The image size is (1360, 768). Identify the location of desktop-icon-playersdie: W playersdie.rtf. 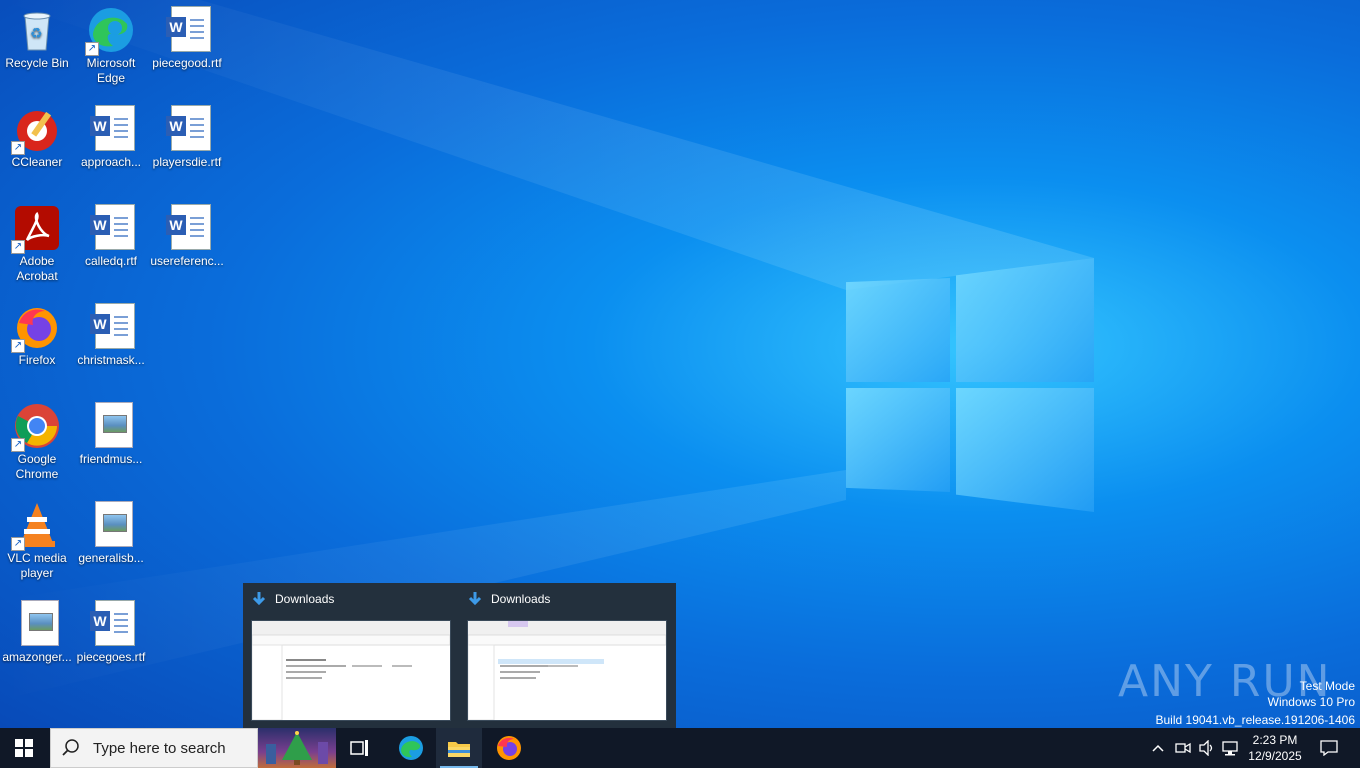
(187, 134).